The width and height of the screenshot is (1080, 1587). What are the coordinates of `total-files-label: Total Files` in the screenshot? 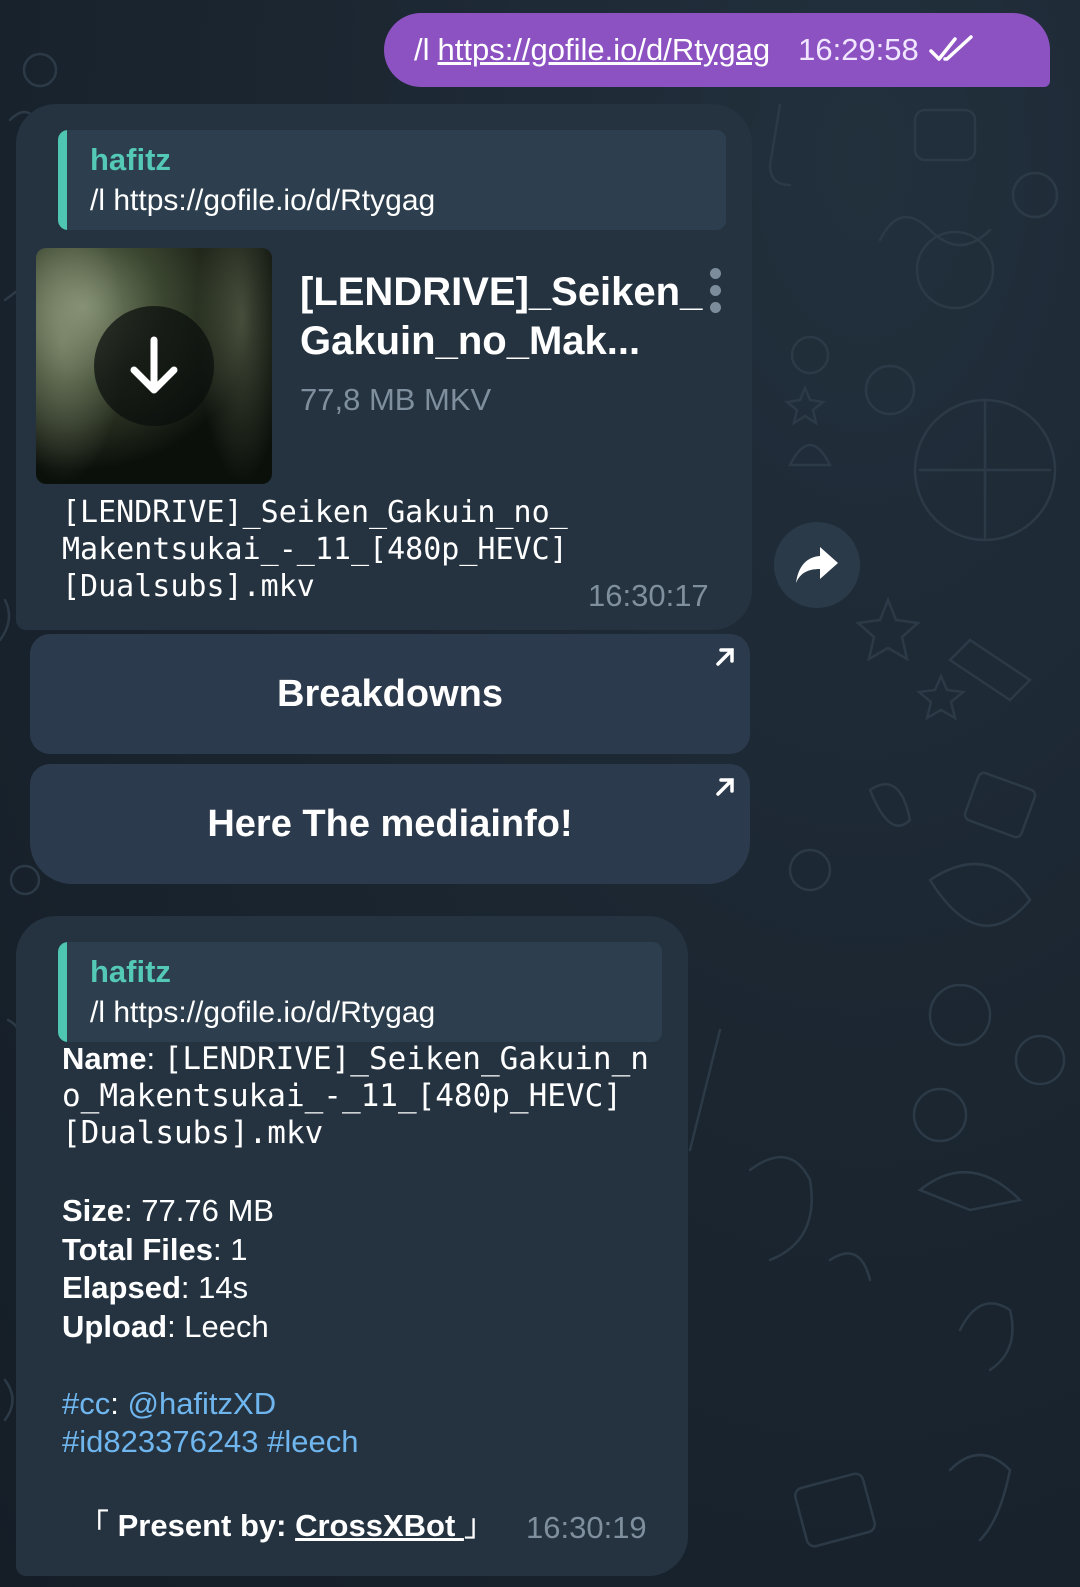 It's located at (138, 1249).